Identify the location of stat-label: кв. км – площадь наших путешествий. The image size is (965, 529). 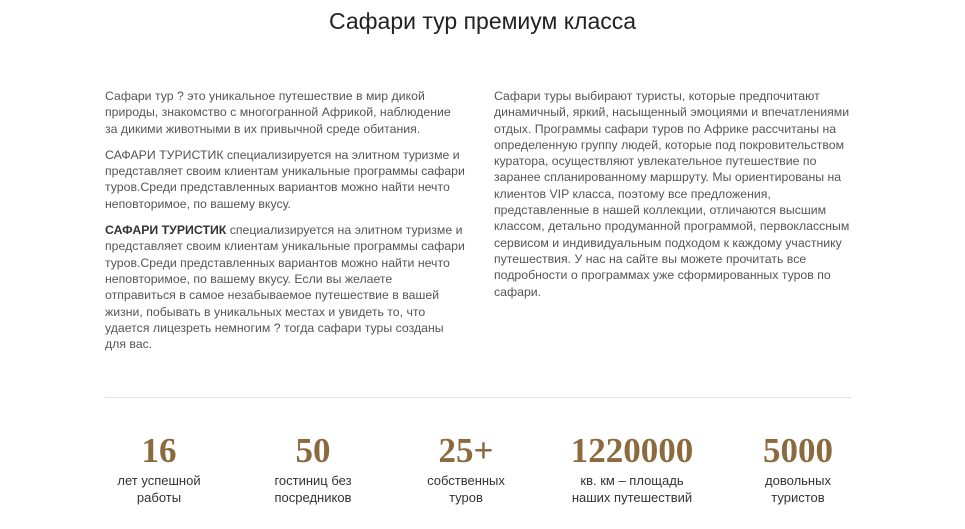
(632, 489).